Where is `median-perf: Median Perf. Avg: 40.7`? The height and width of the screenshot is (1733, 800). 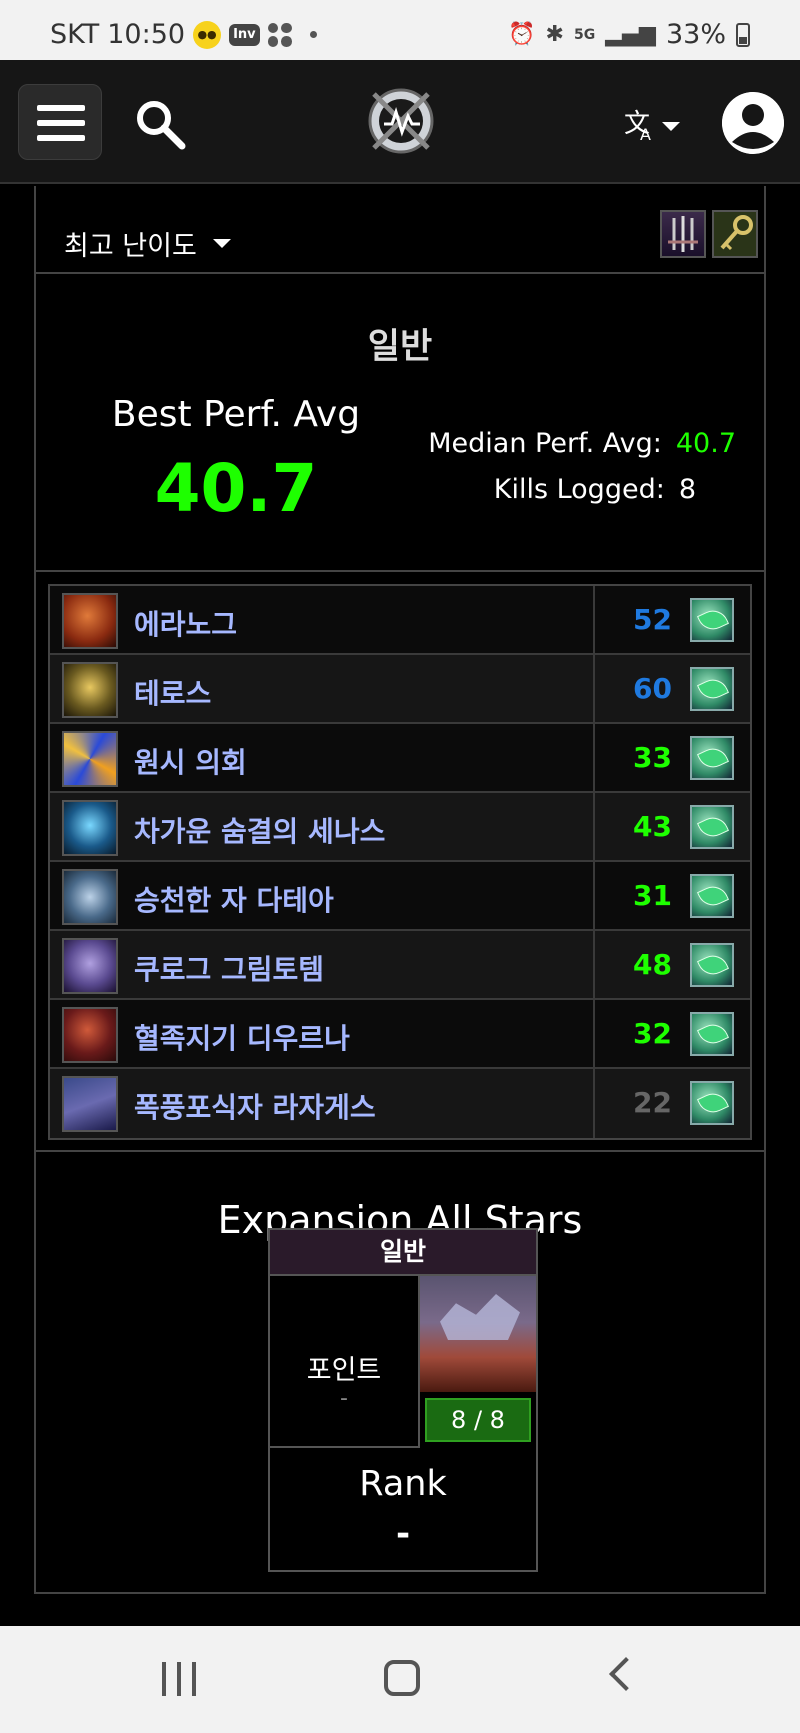 median-perf: Median Perf. Avg: 40.7 is located at coordinates (582, 443).